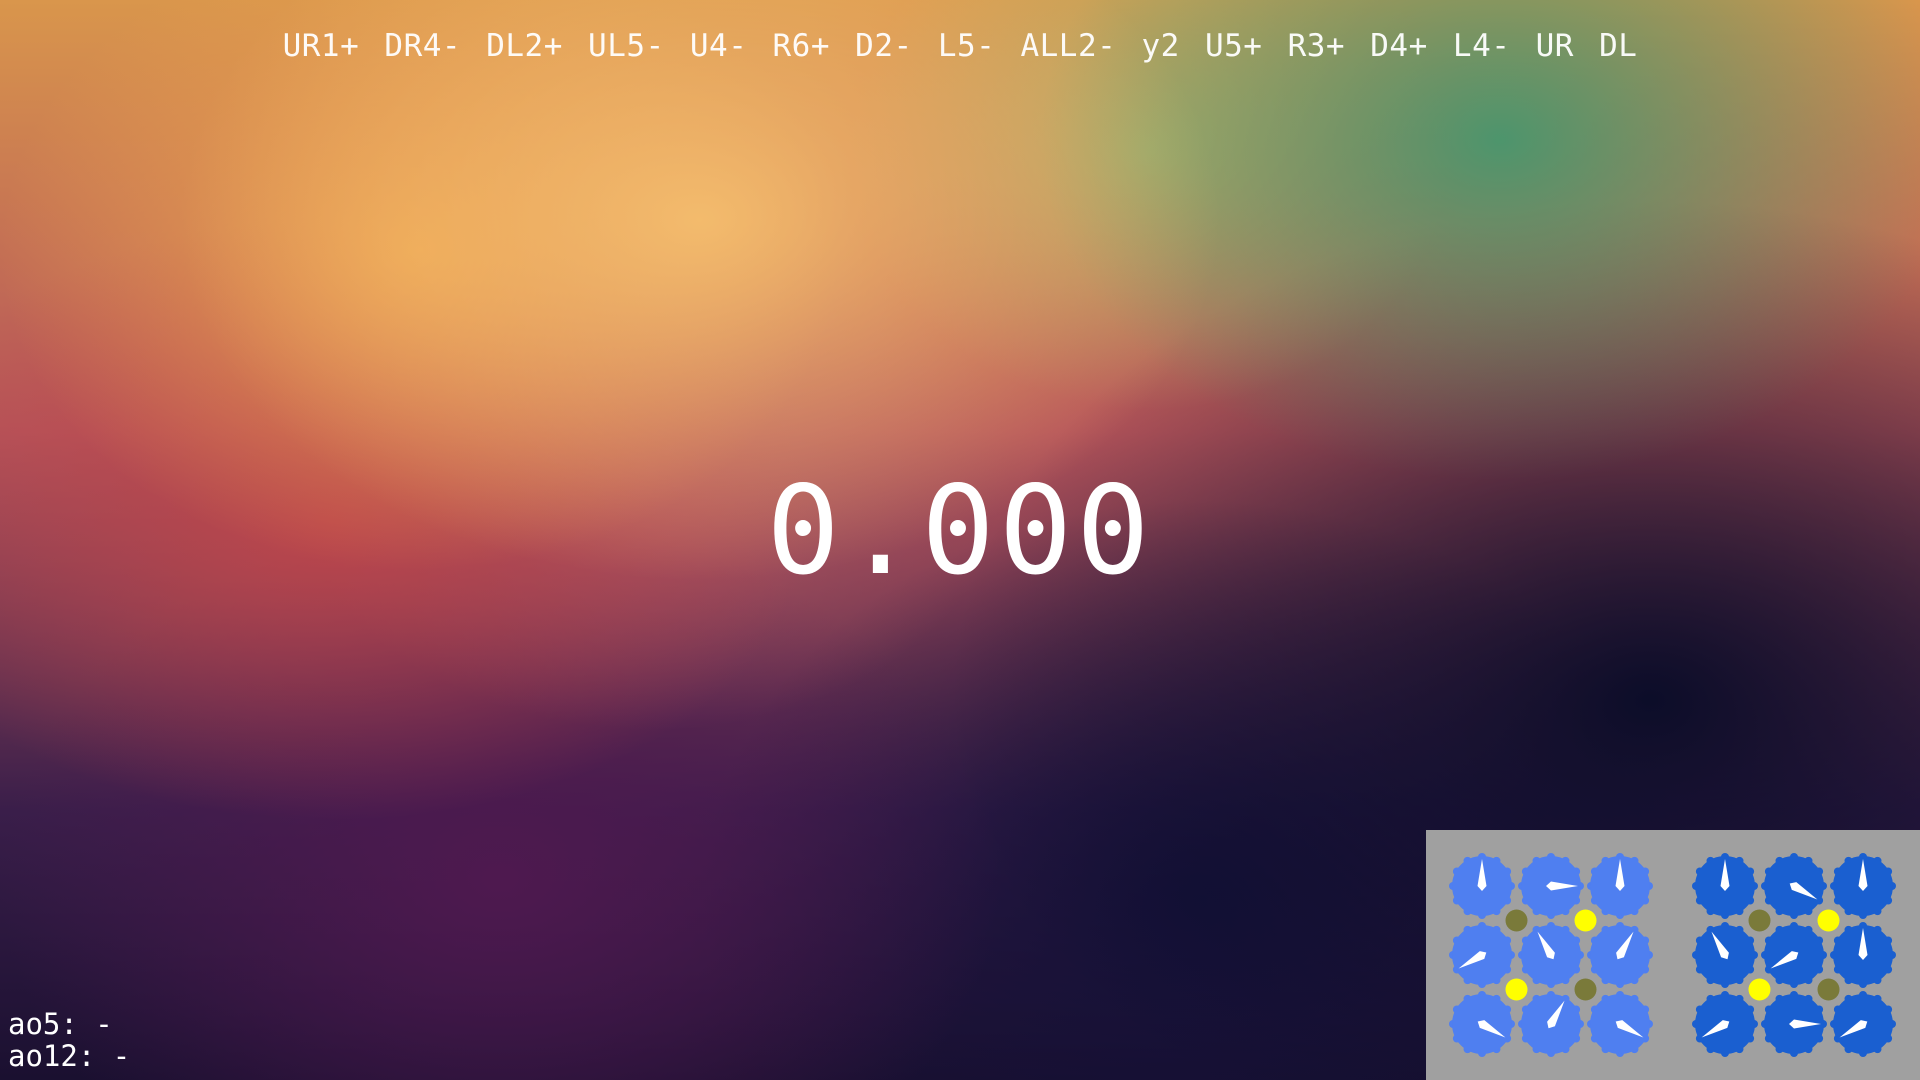  I want to click on averages-panel: ao5: - ao12: -, so click(69, 1040).